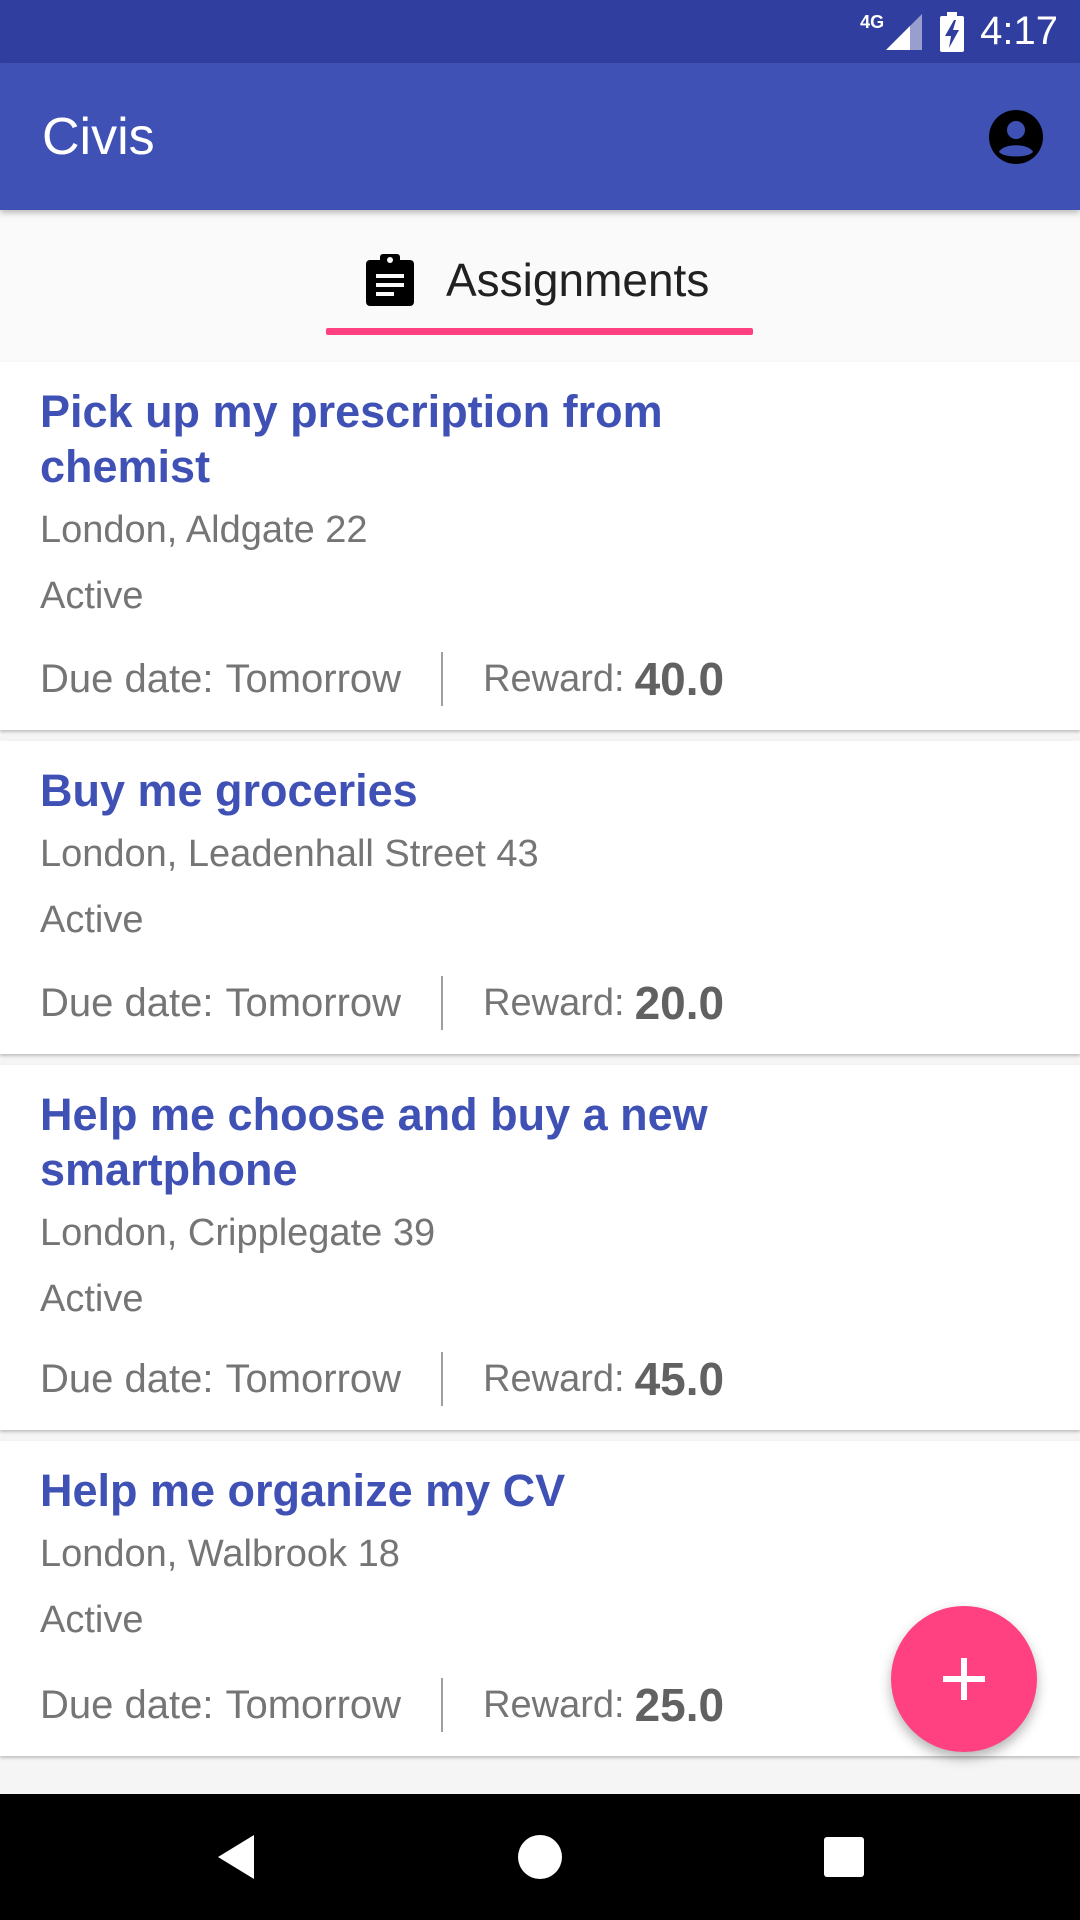  What do you see at coordinates (1019, 31) in the screenshot?
I see `clock: 4:17` at bounding box center [1019, 31].